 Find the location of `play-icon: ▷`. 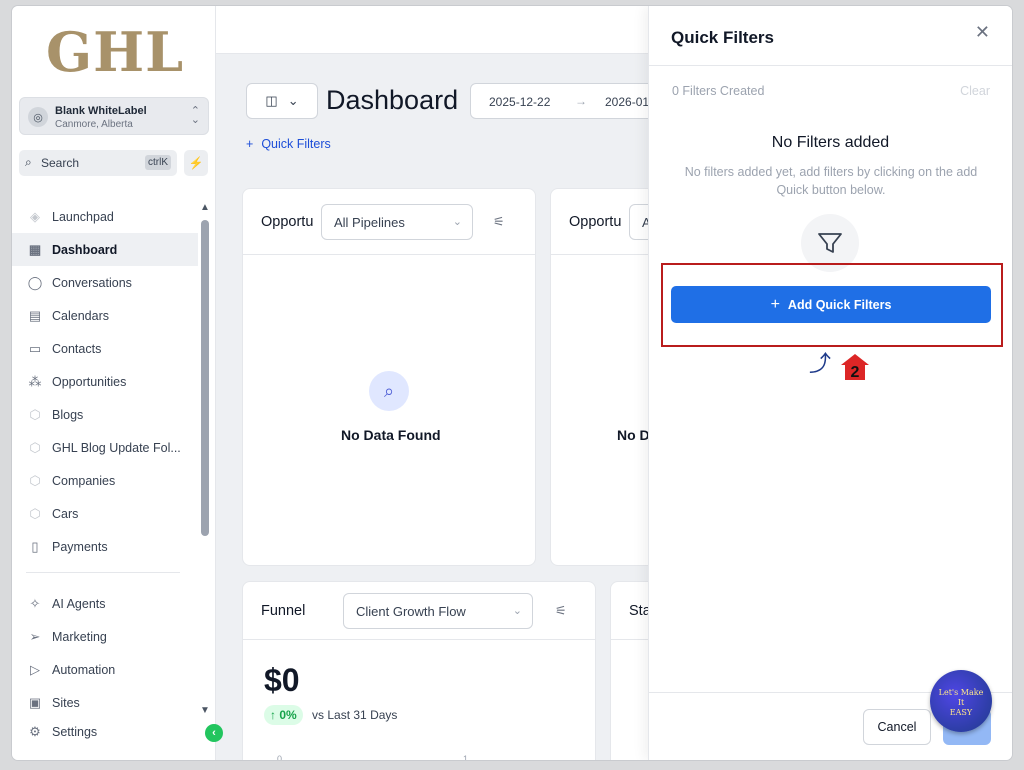

play-icon: ▷ is located at coordinates (35, 669).